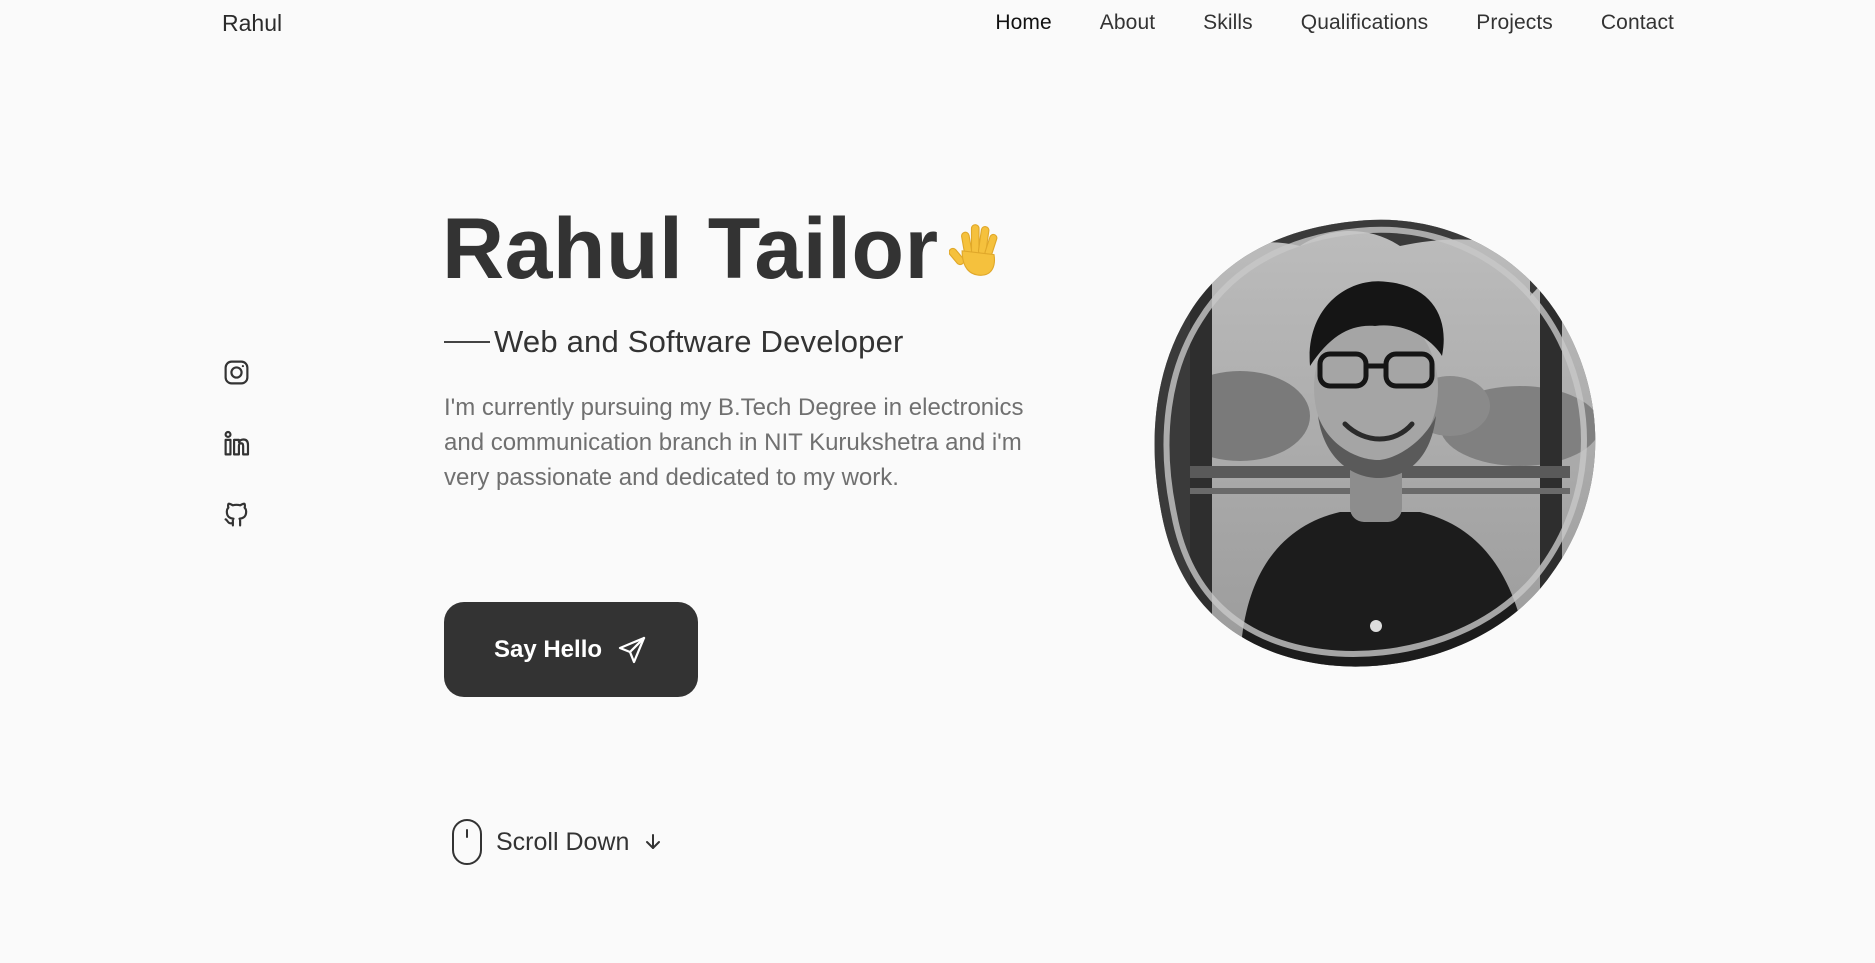  I want to click on nav-item-about: About, so click(1127, 23).